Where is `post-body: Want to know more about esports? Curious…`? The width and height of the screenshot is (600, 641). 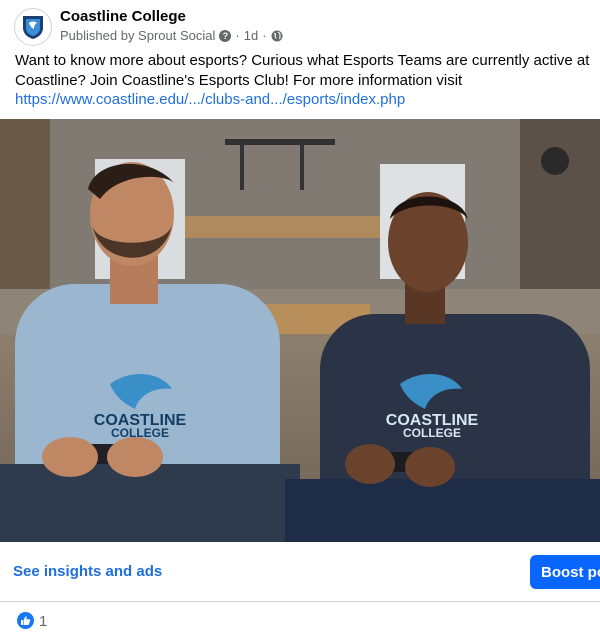
post-body: Want to know more about esports? Curious… is located at coordinates (302, 80).